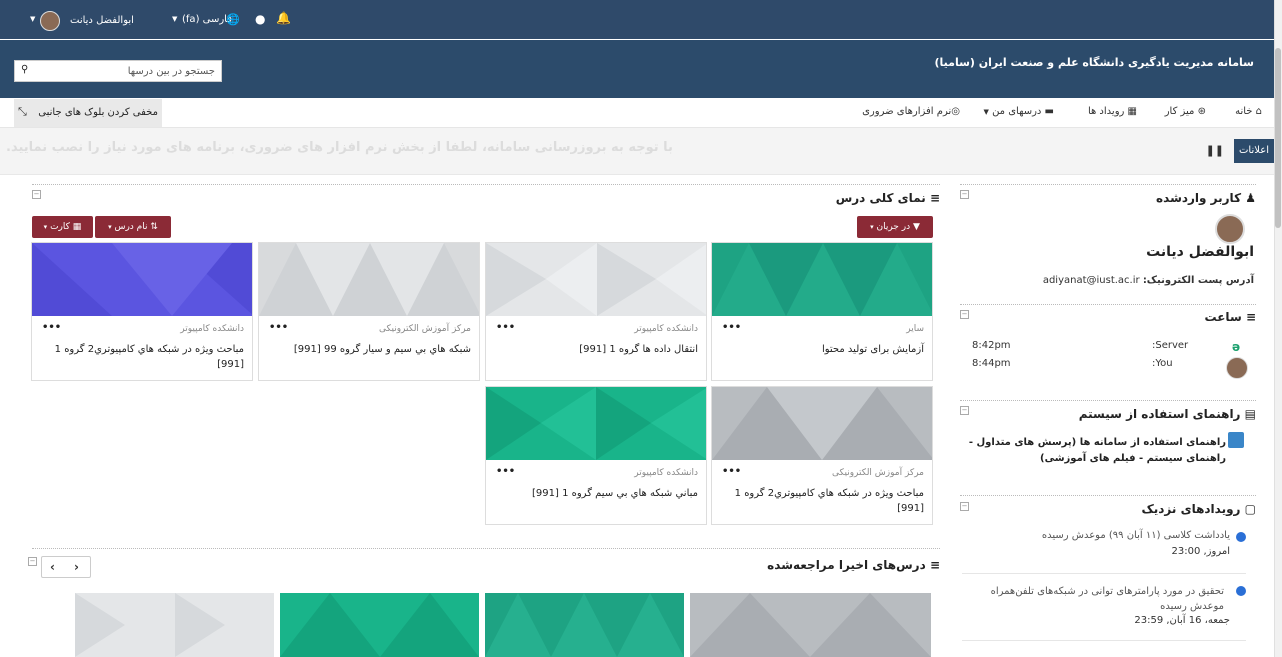 The height and width of the screenshot is (657, 1282). I want to click on language-label: فارسی (fa), so click(207, 19).